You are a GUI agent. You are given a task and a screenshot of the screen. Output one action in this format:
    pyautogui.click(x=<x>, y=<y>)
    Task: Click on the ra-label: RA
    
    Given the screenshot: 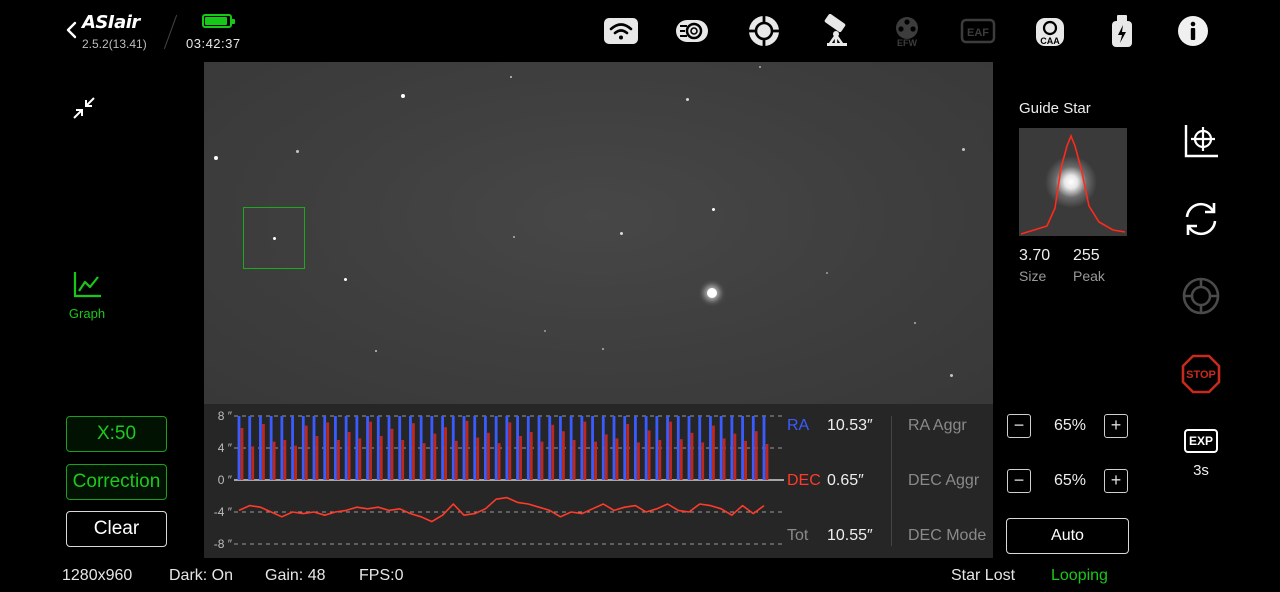 What is the action you would take?
    pyautogui.click(x=798, y=425)
    